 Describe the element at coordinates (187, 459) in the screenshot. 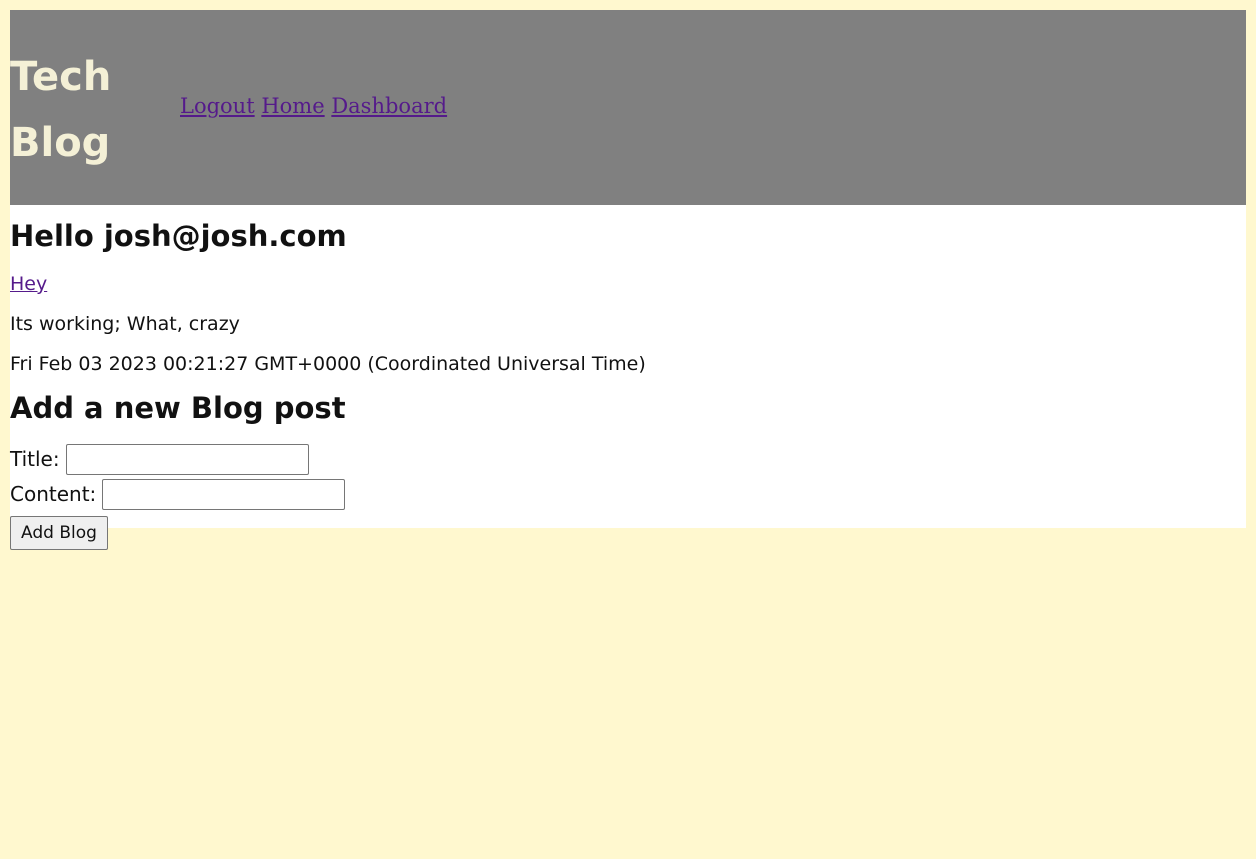

I see `title-input` at that location.